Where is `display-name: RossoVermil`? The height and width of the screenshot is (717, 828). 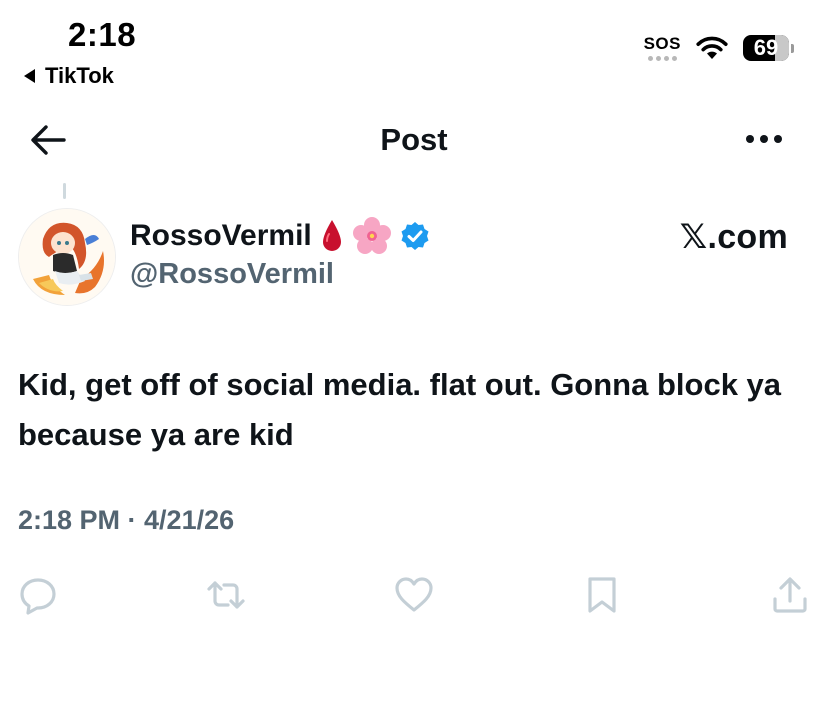 display-name: RossoVermil is located at coordinates (221, 236).